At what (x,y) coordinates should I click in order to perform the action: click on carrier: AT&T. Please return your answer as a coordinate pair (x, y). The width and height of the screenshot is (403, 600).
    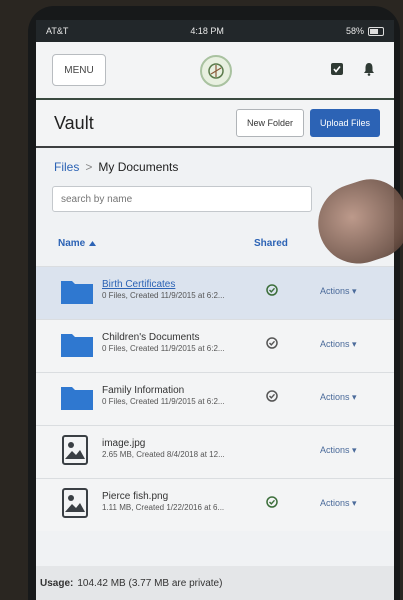
    Looking at the image, I should click on (57, 31).